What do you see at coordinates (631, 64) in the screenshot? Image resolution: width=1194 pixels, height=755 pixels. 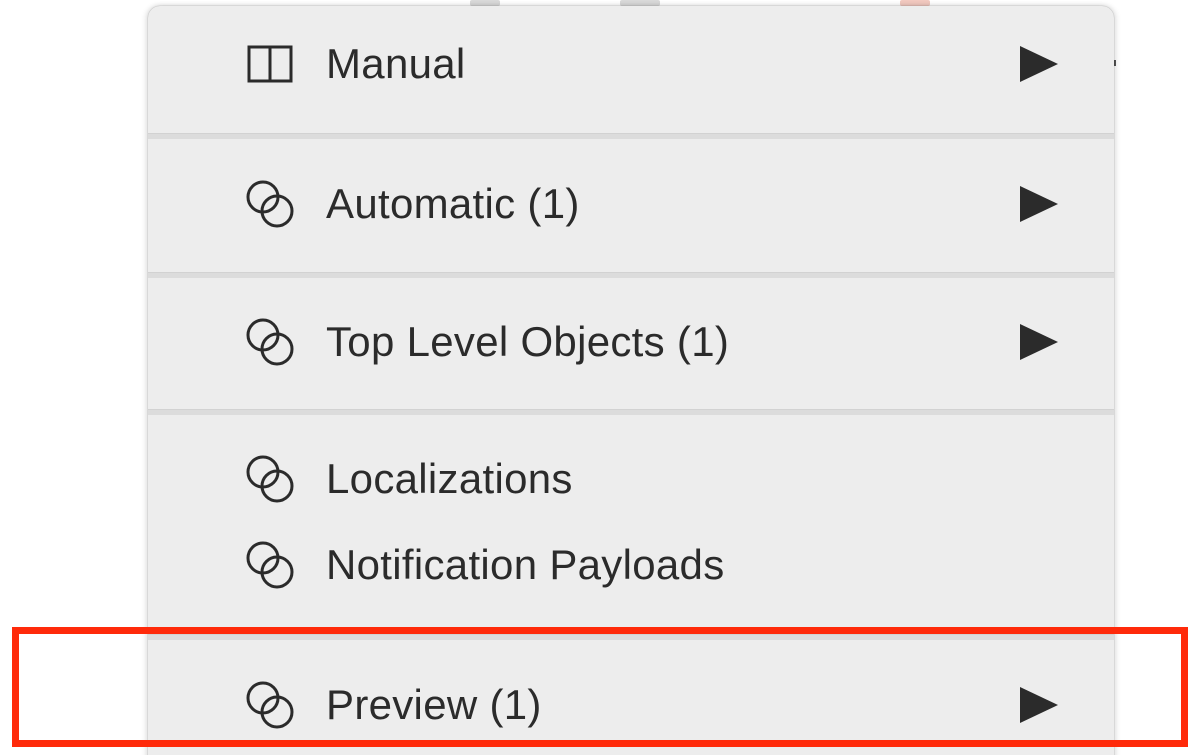 I see `menu-item-manual: Manual` at bounding box center [631, 64].